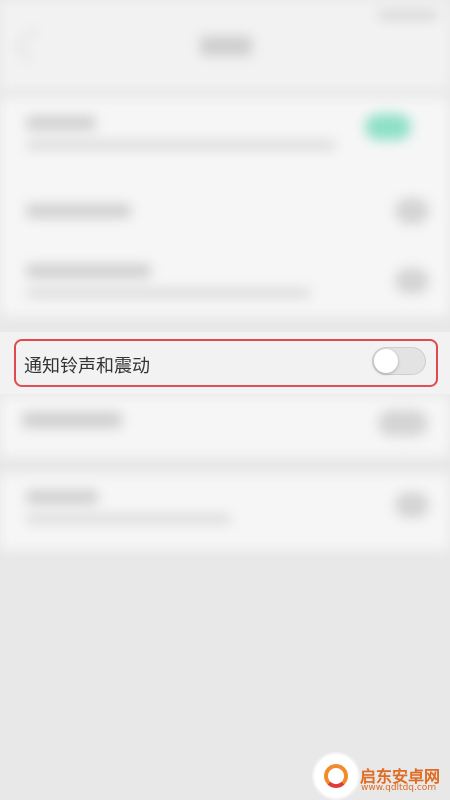  I want to click on page-title-blurred, so click(226, 46).